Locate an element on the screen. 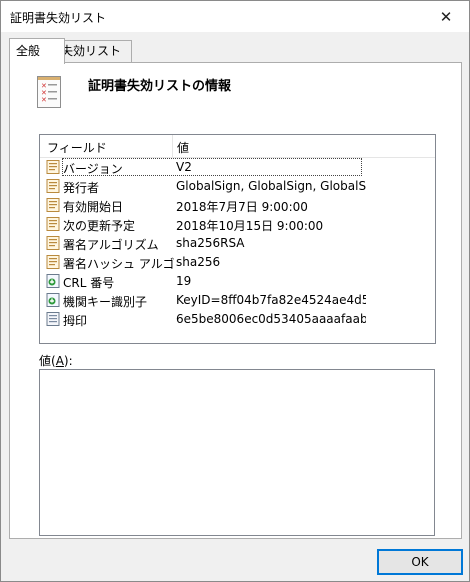  row-field-name: 拇印 is located at coordinates (75, 321).